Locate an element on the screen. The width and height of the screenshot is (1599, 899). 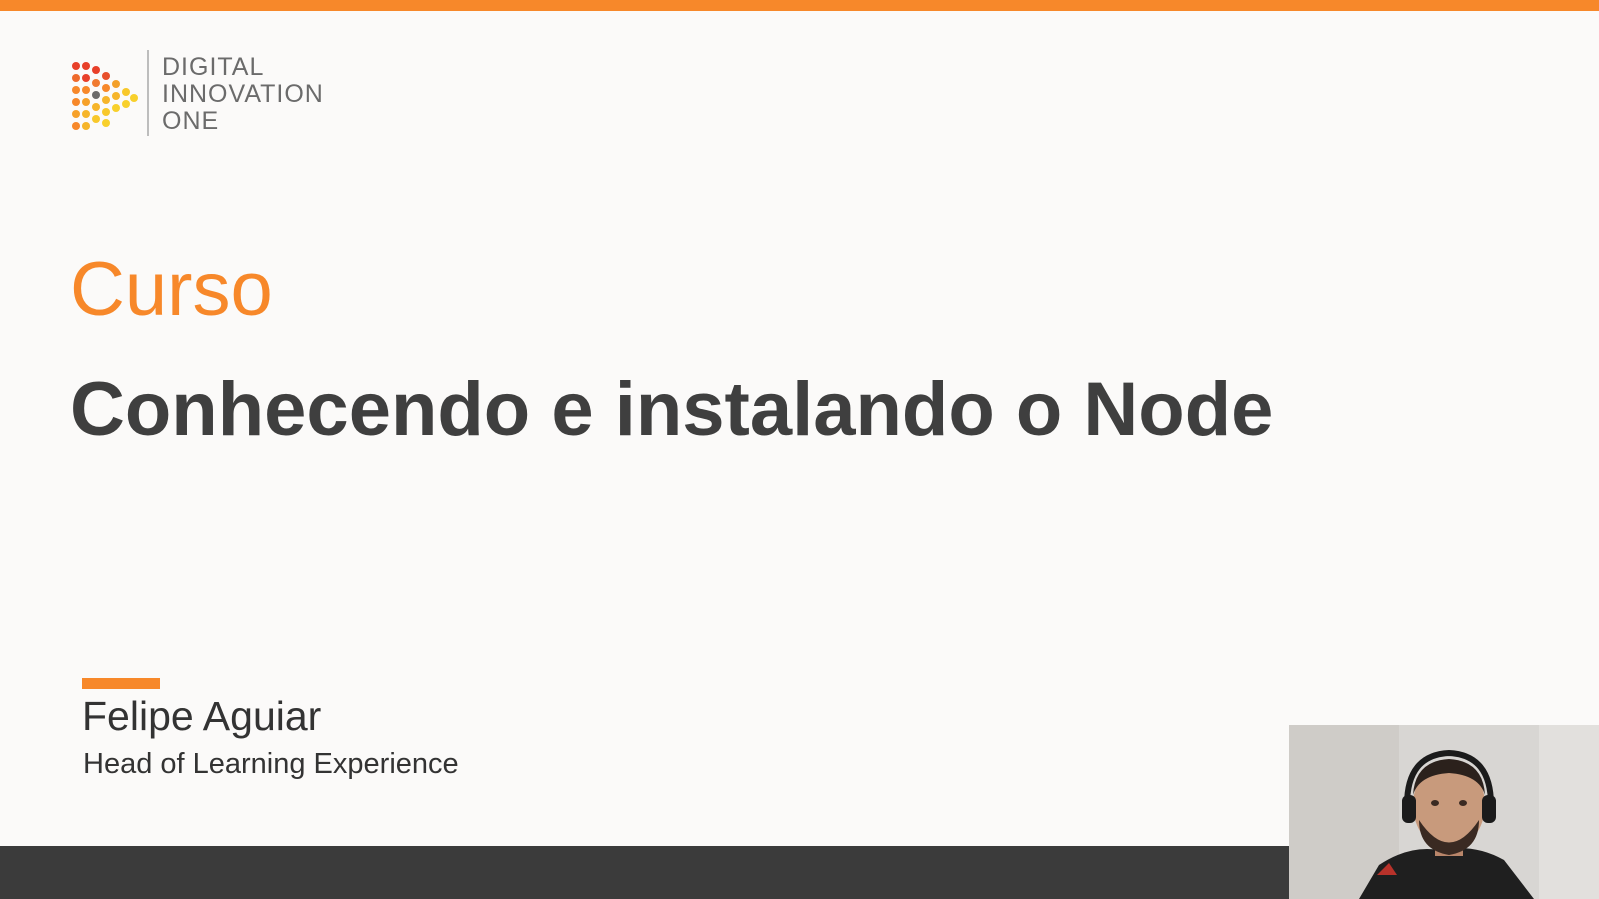
logo-divider is located at coordinates (148, 93).